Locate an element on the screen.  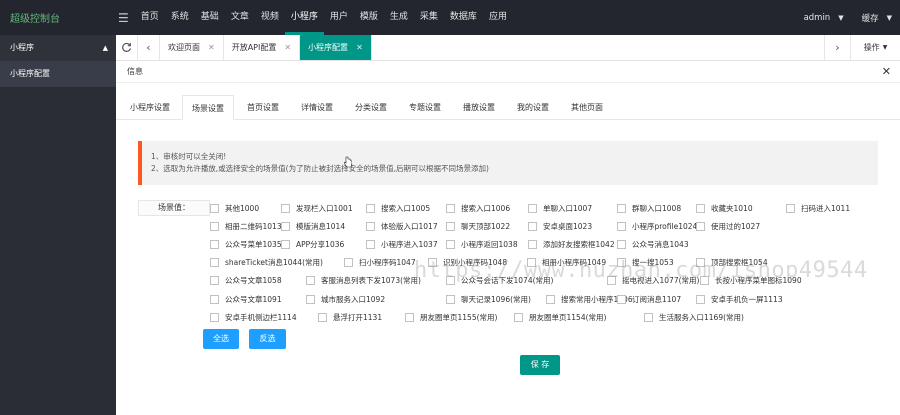
scene-checkbox: 其他1000 is located at coordinates (234, 208).